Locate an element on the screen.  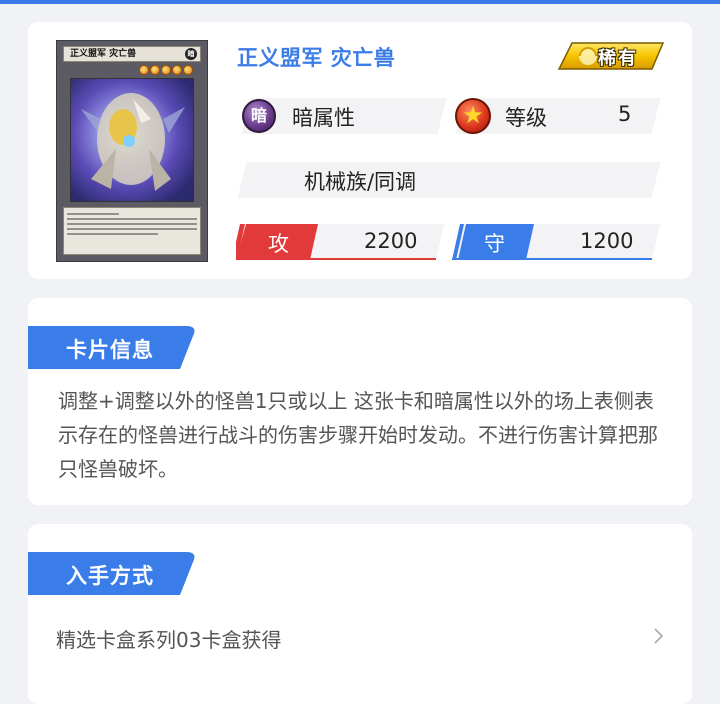
top-accent-bar is located at coordinates (360, 2).